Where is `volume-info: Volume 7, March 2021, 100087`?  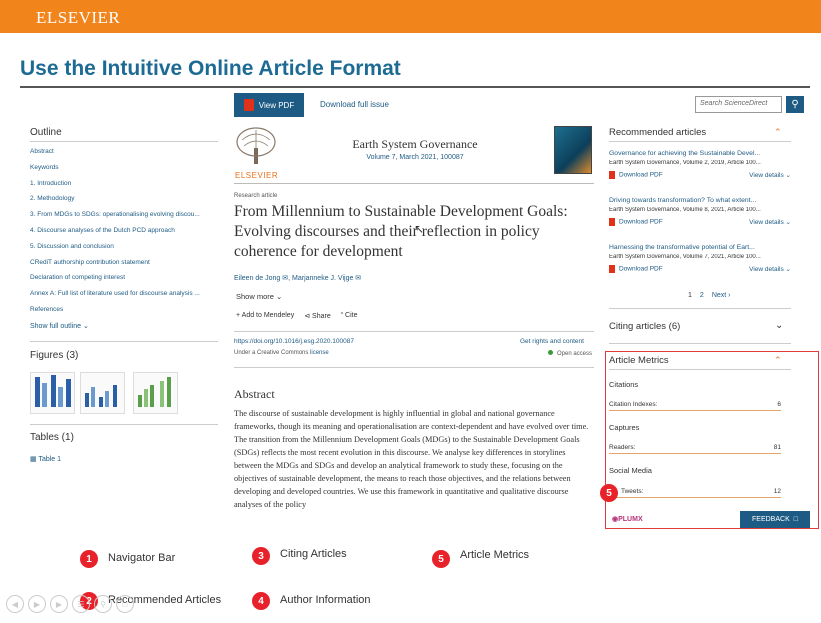 volume-info: Volume 7, March 2021, 100087 is located at coordinates (415, 157).